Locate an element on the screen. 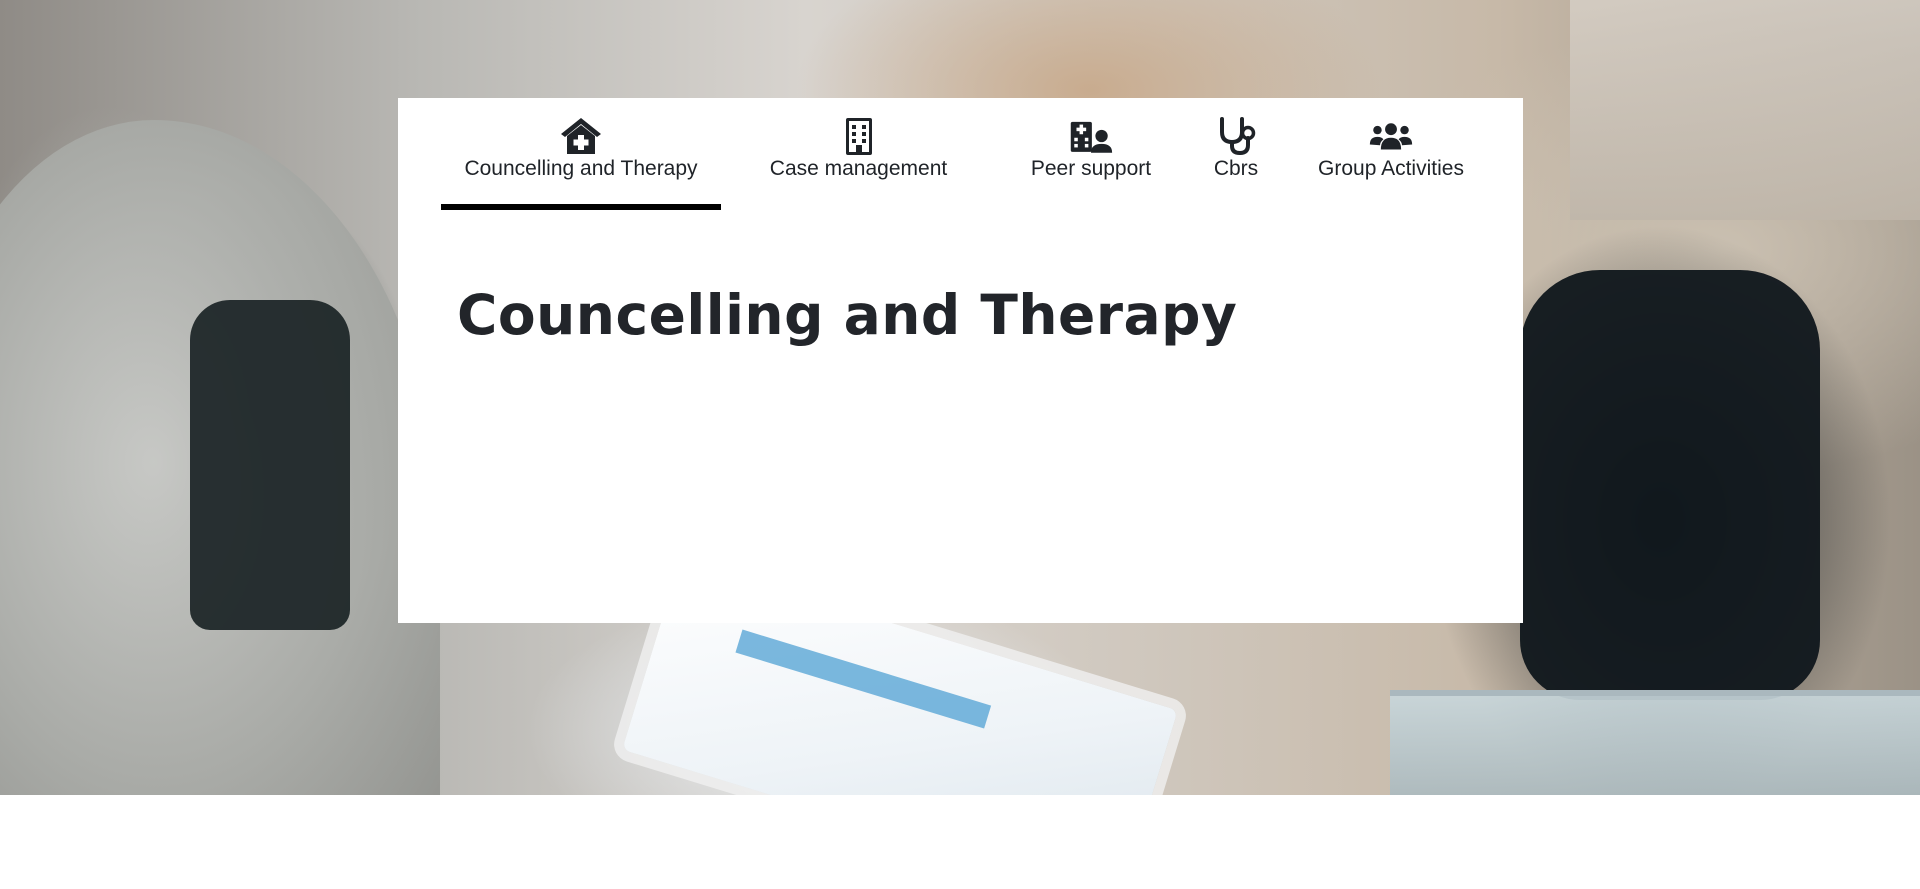  tab-label: Peer support is located at coordinates (1091, 168).